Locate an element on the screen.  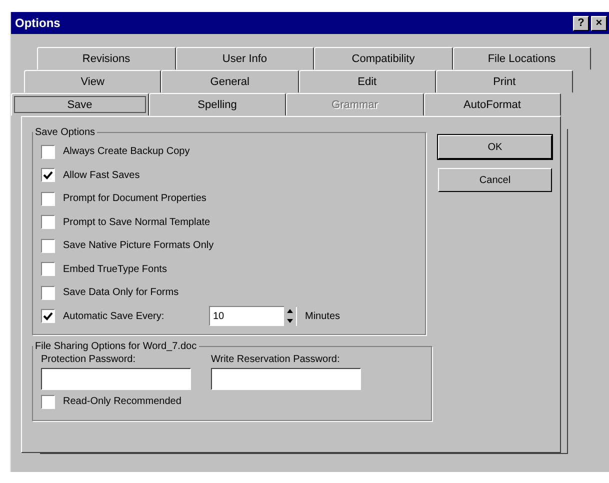
help-button: ? is located at coordinates (581, 23).